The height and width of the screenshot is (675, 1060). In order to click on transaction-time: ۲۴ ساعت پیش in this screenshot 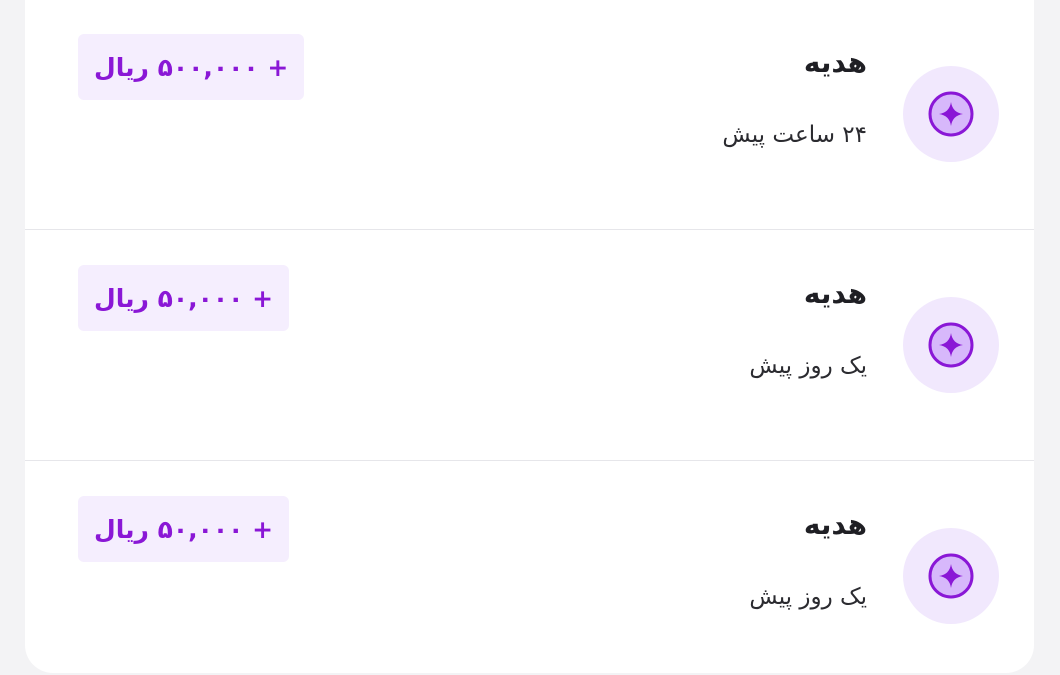, I will do `click(794, 135)`.